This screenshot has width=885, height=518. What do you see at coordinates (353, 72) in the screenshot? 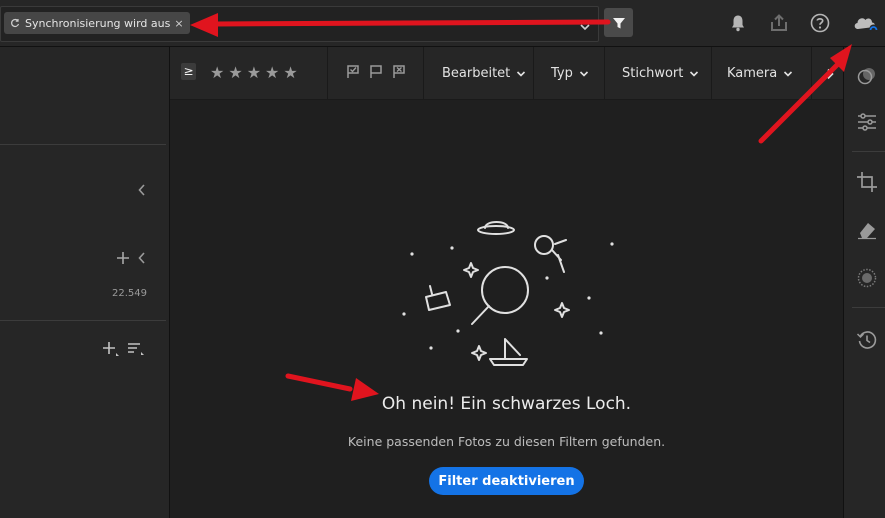
I see `flag-pick-icon` at bounding box center [353, 72].